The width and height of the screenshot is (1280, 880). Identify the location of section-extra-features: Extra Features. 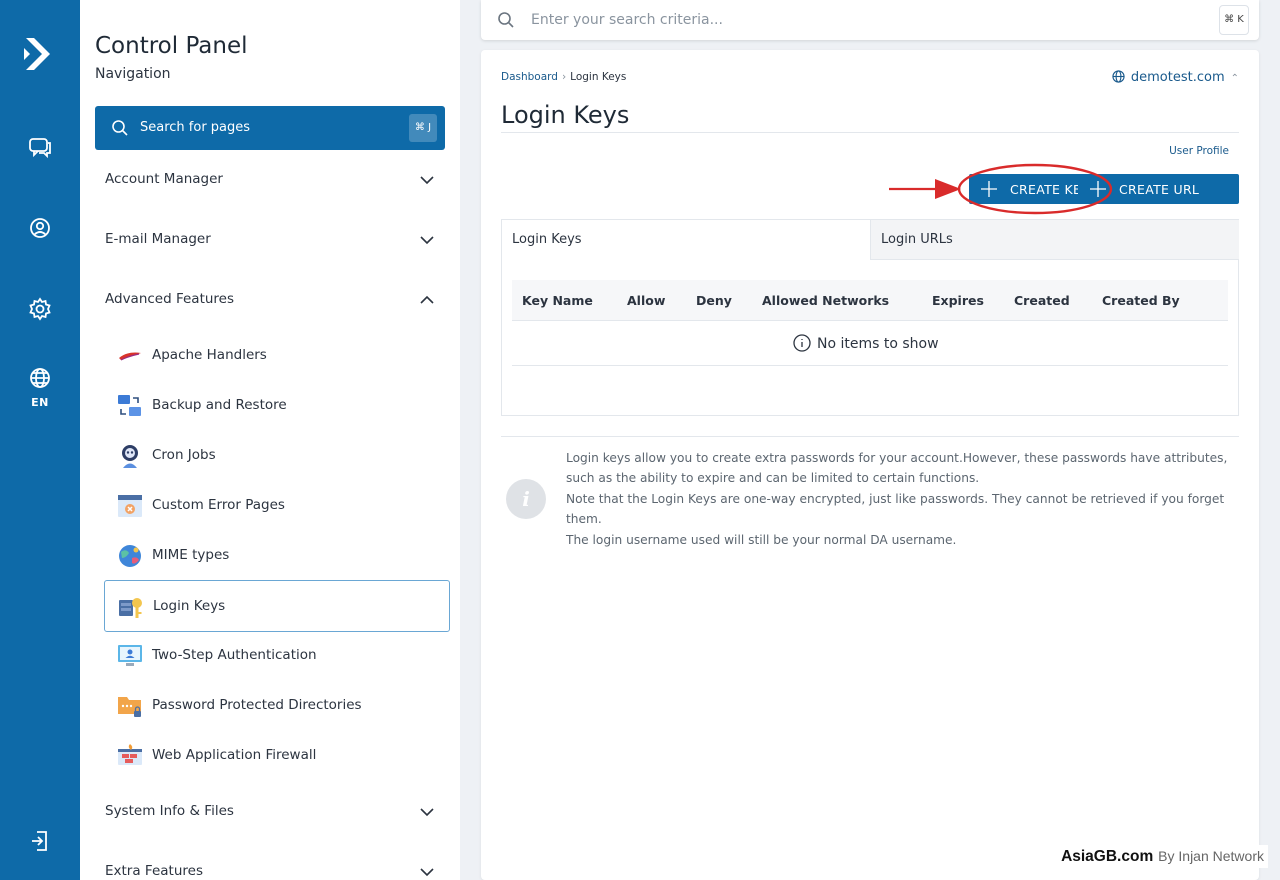
(270, 870).